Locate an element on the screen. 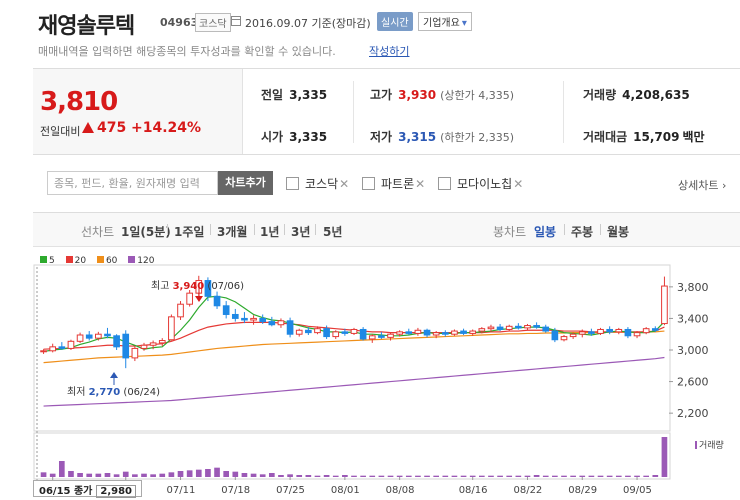 This screenshot has height=500, width=740. period-1year: 1년 is located at coordinates (269, 231).